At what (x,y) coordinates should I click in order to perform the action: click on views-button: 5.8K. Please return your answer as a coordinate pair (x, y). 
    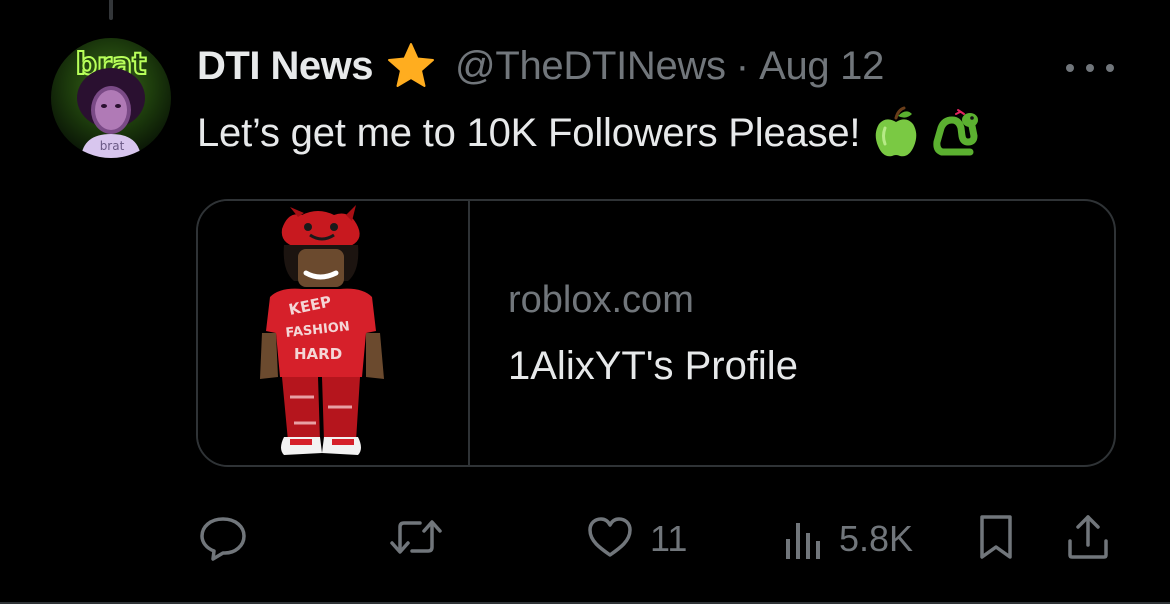
    Looking at the image, I should click on (847, 539).